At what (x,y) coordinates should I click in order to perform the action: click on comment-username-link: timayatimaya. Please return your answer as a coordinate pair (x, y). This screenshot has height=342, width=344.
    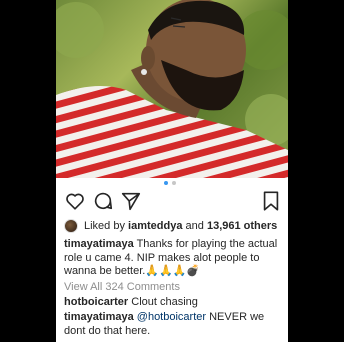
    Looking at the image, I should click on (99, 317).